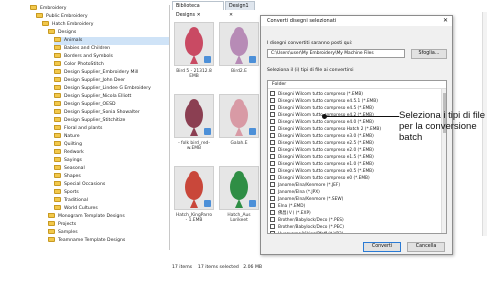 This screenshot has height=294, width=497. I want to click on file-type-item: Janome/Elna/Kenmore (*.JEF), so click(305, 185).